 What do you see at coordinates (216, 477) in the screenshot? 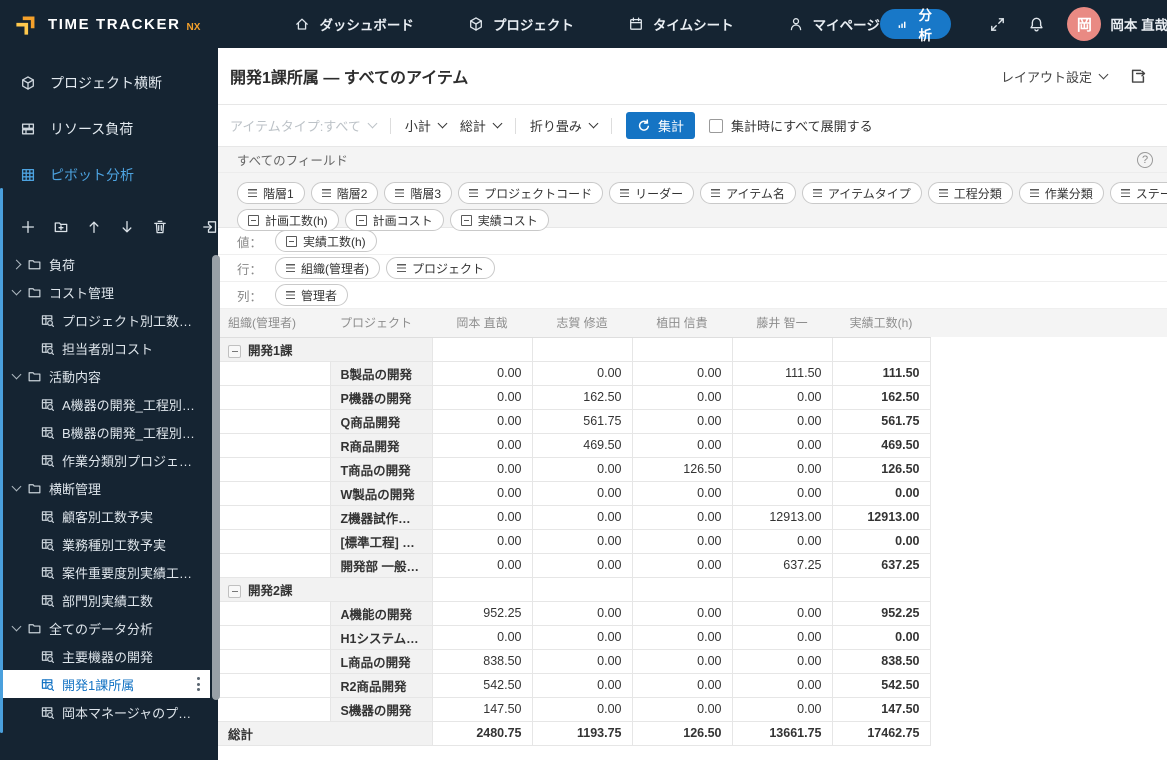
I see `sidebar-scrollbar-thumb` at bounding box center [216, 477].